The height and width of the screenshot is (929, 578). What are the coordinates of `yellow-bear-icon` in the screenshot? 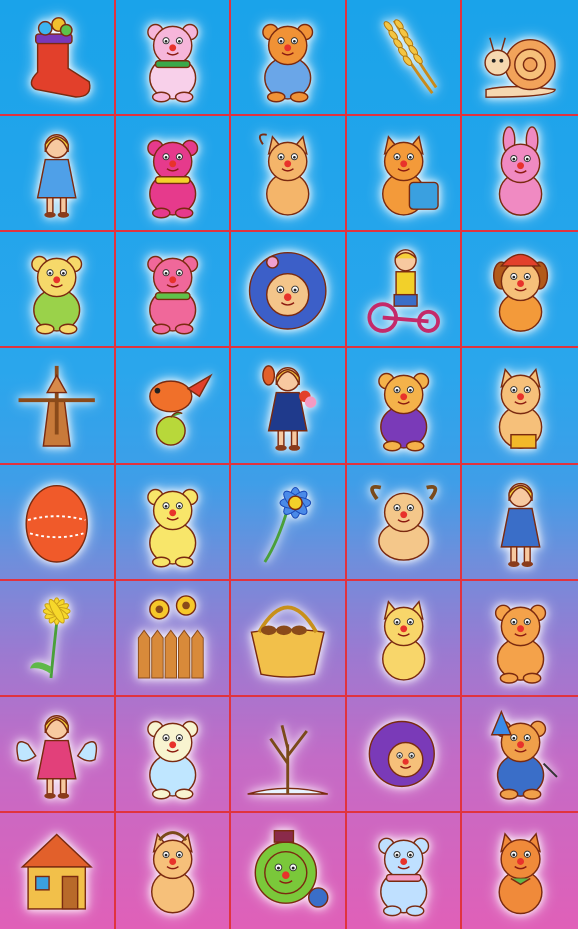 It's located at (57, 295).